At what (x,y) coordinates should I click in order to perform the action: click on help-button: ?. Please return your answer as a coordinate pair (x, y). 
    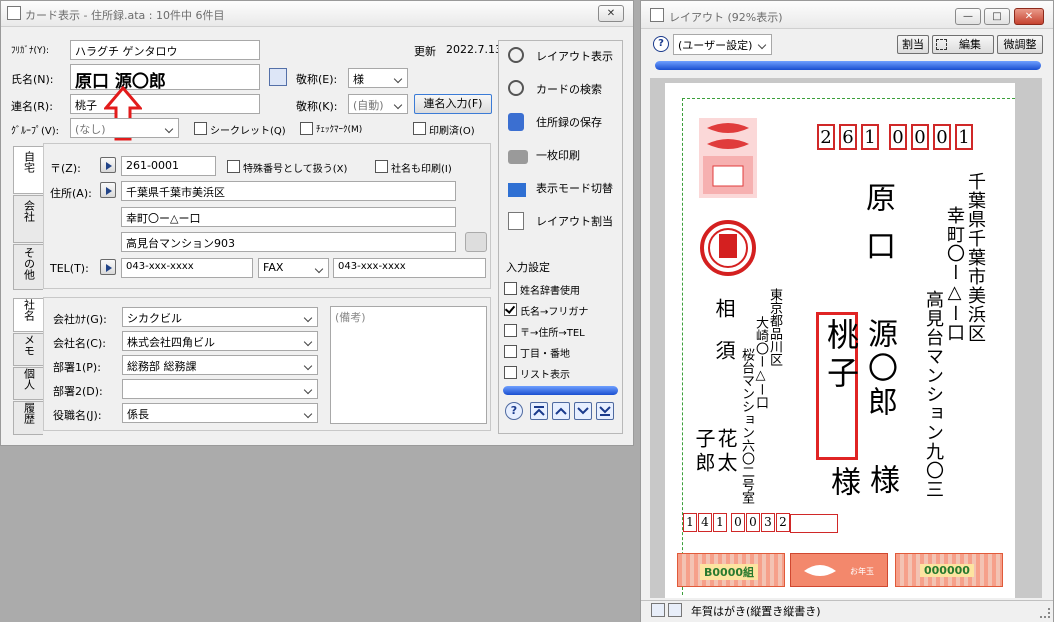
    Looking at the image, I should click on (514, 411).